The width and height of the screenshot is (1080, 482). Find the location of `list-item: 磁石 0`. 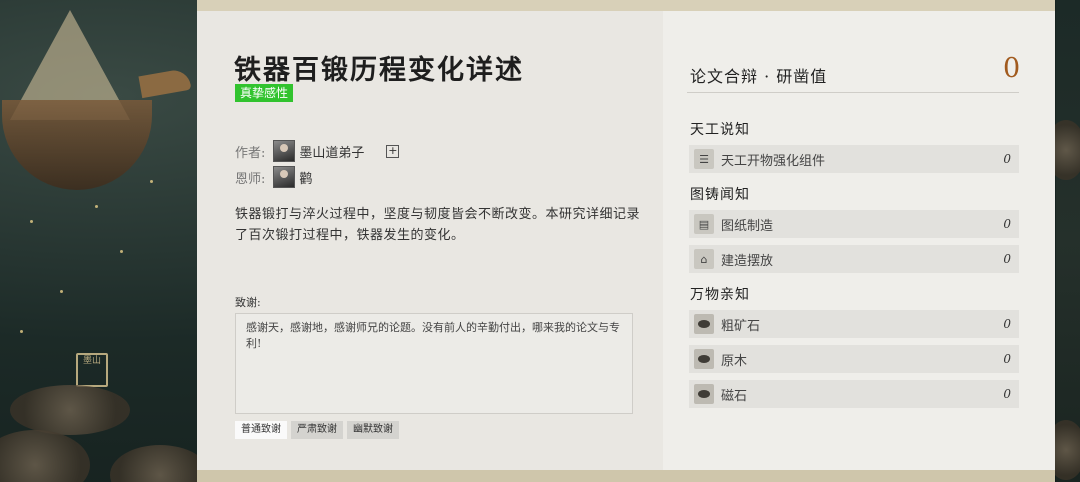

list-item: 磁石 0 is located at coordinates (854, 394).